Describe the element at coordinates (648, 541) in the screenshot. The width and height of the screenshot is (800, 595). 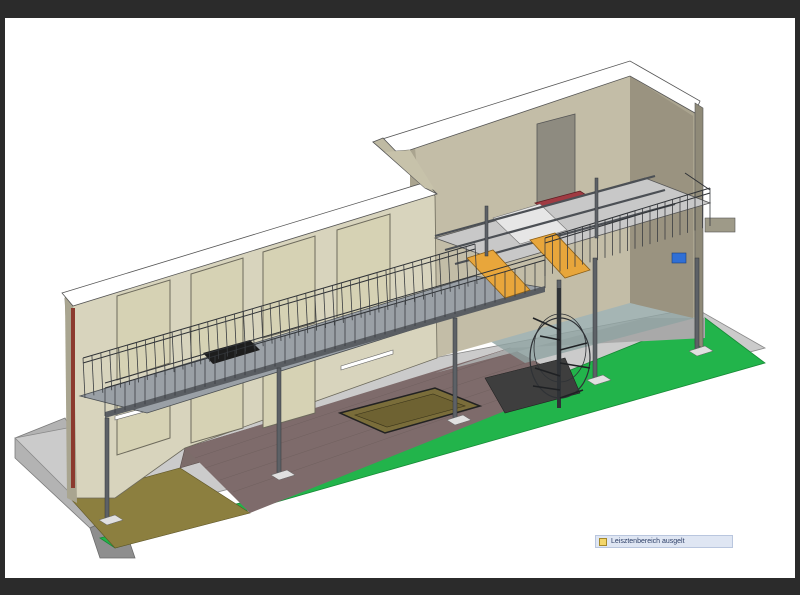
I see `selection-text: Leisztenbereich ausgelt` at that location.